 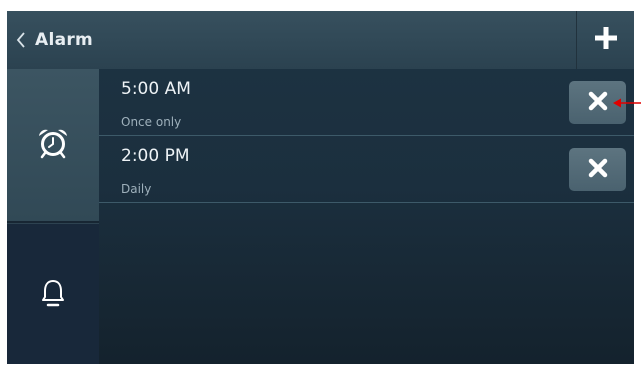 I want to click on alarm-repeat: Once only, so click(x=151, y=122).